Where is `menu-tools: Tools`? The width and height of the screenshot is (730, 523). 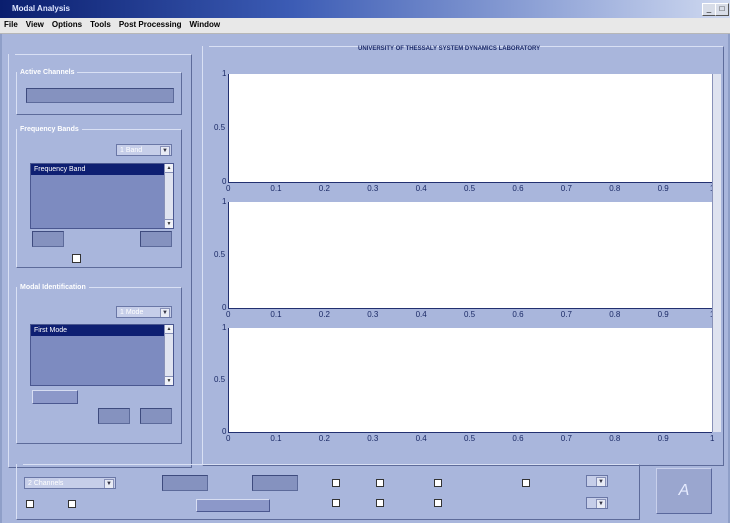 menu-tools: Tools is located at coordinates (100, 23).